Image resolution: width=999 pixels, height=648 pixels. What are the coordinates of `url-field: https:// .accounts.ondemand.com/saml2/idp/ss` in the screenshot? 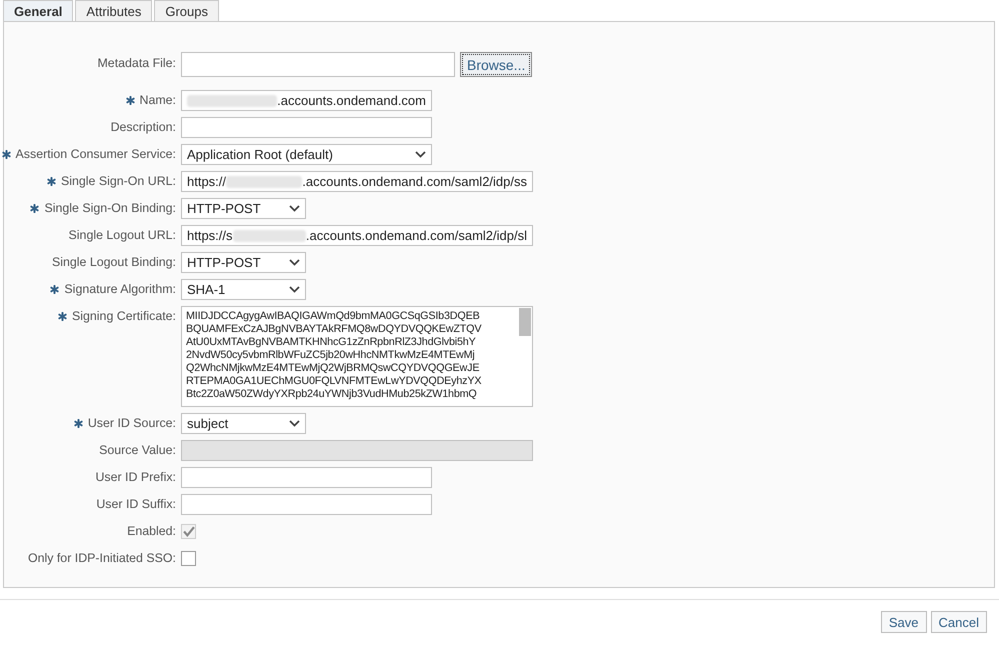 It's located at (357, 181).